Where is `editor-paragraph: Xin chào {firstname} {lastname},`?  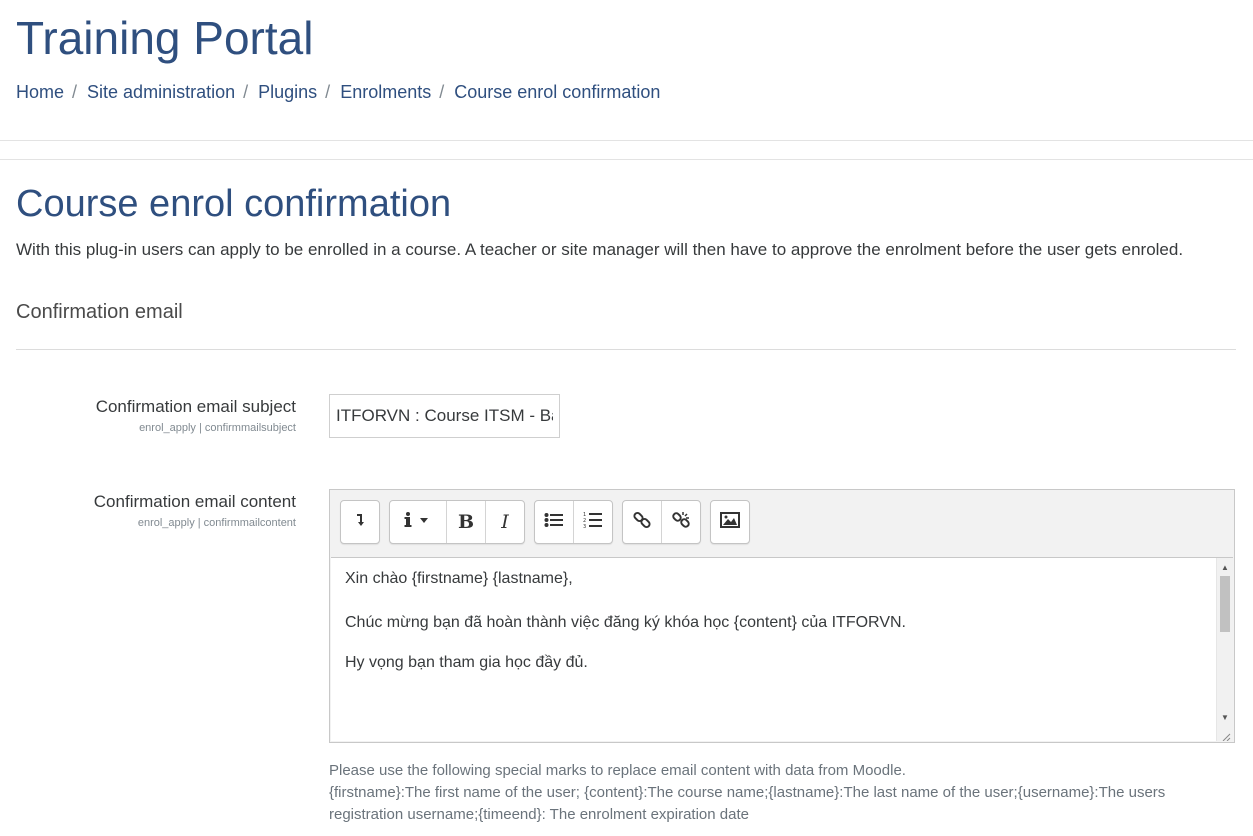 editor-paragraph: Xin chào {firstname} {lastname}, is located at coordinates (459, 578).